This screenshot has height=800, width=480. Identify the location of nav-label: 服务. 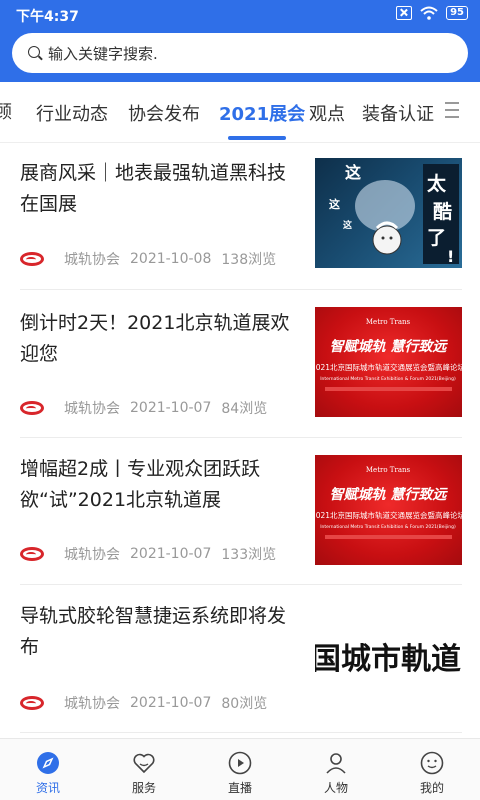
(143, 788).